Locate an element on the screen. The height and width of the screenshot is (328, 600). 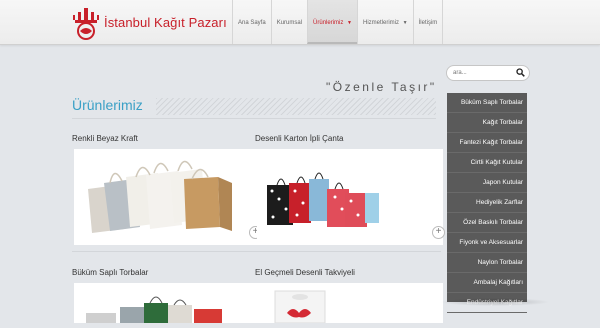
nav-item-label: Ana Sayfa is located at coordinates (252, 23).